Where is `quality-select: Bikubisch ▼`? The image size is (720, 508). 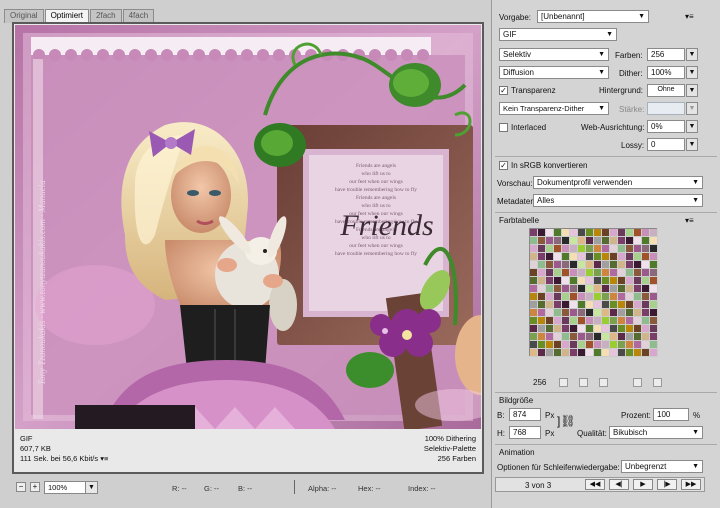 quality-select: Bikubisch ▼ is located at coordinates (656, 432).